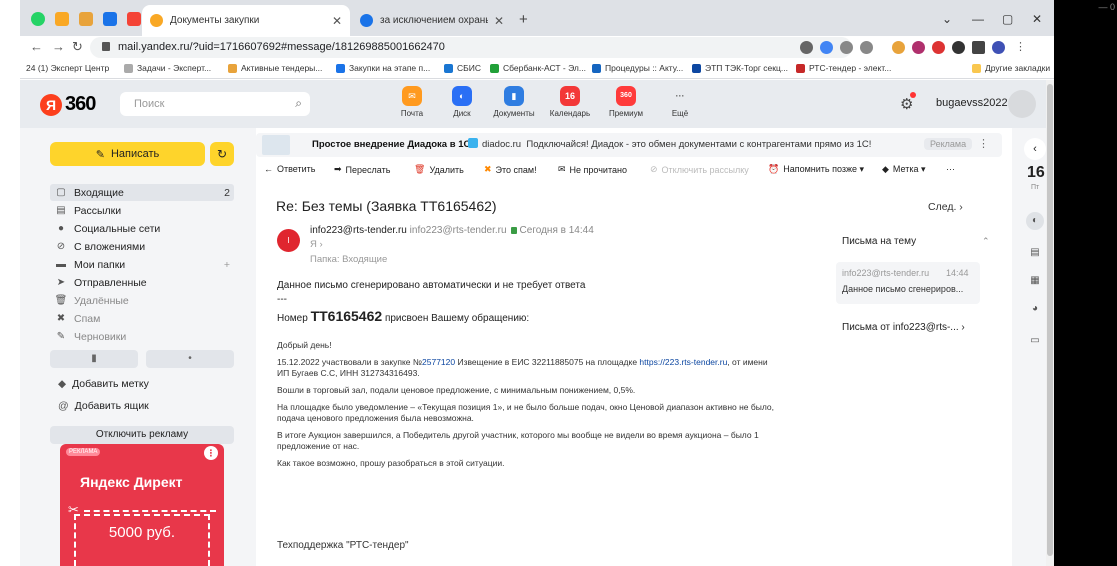  I want to click on puzzle-icon, so click(958, 47).